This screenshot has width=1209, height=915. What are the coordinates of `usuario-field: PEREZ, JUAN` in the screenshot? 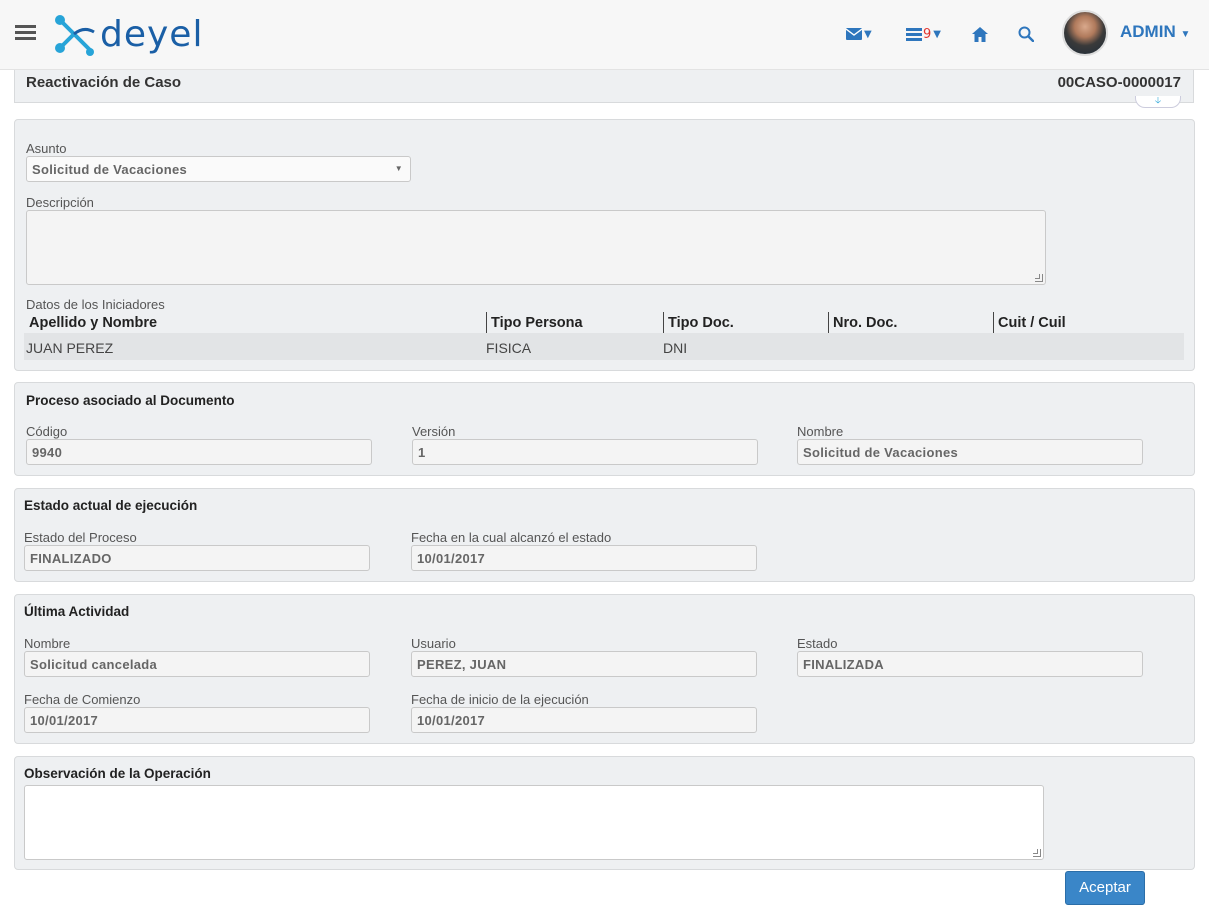 It's located at (584, 664).